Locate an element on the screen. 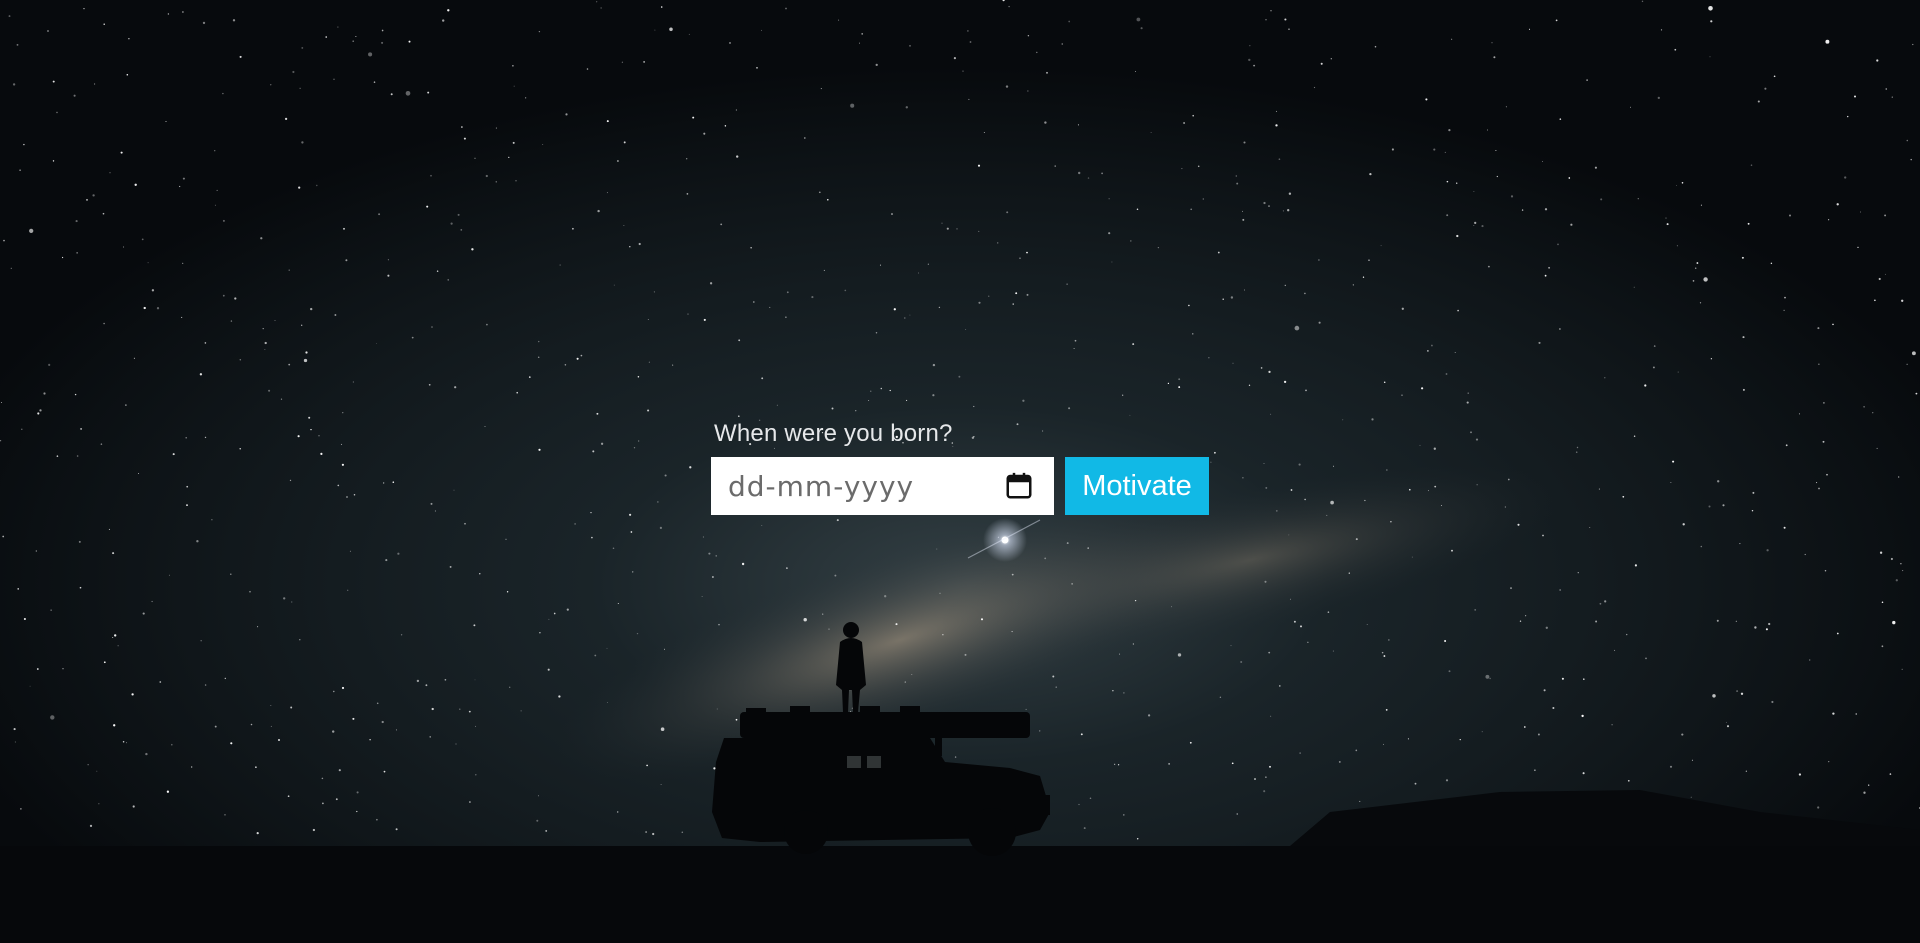 The image size is (1920, 943). date-placeholder-text: dd-mm-yyyy is located at coordinates (821, 486).